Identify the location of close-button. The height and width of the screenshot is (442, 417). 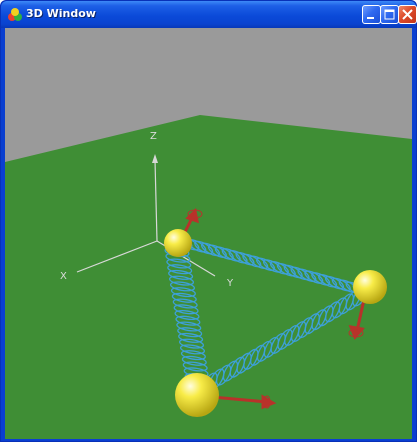
(407, 14).